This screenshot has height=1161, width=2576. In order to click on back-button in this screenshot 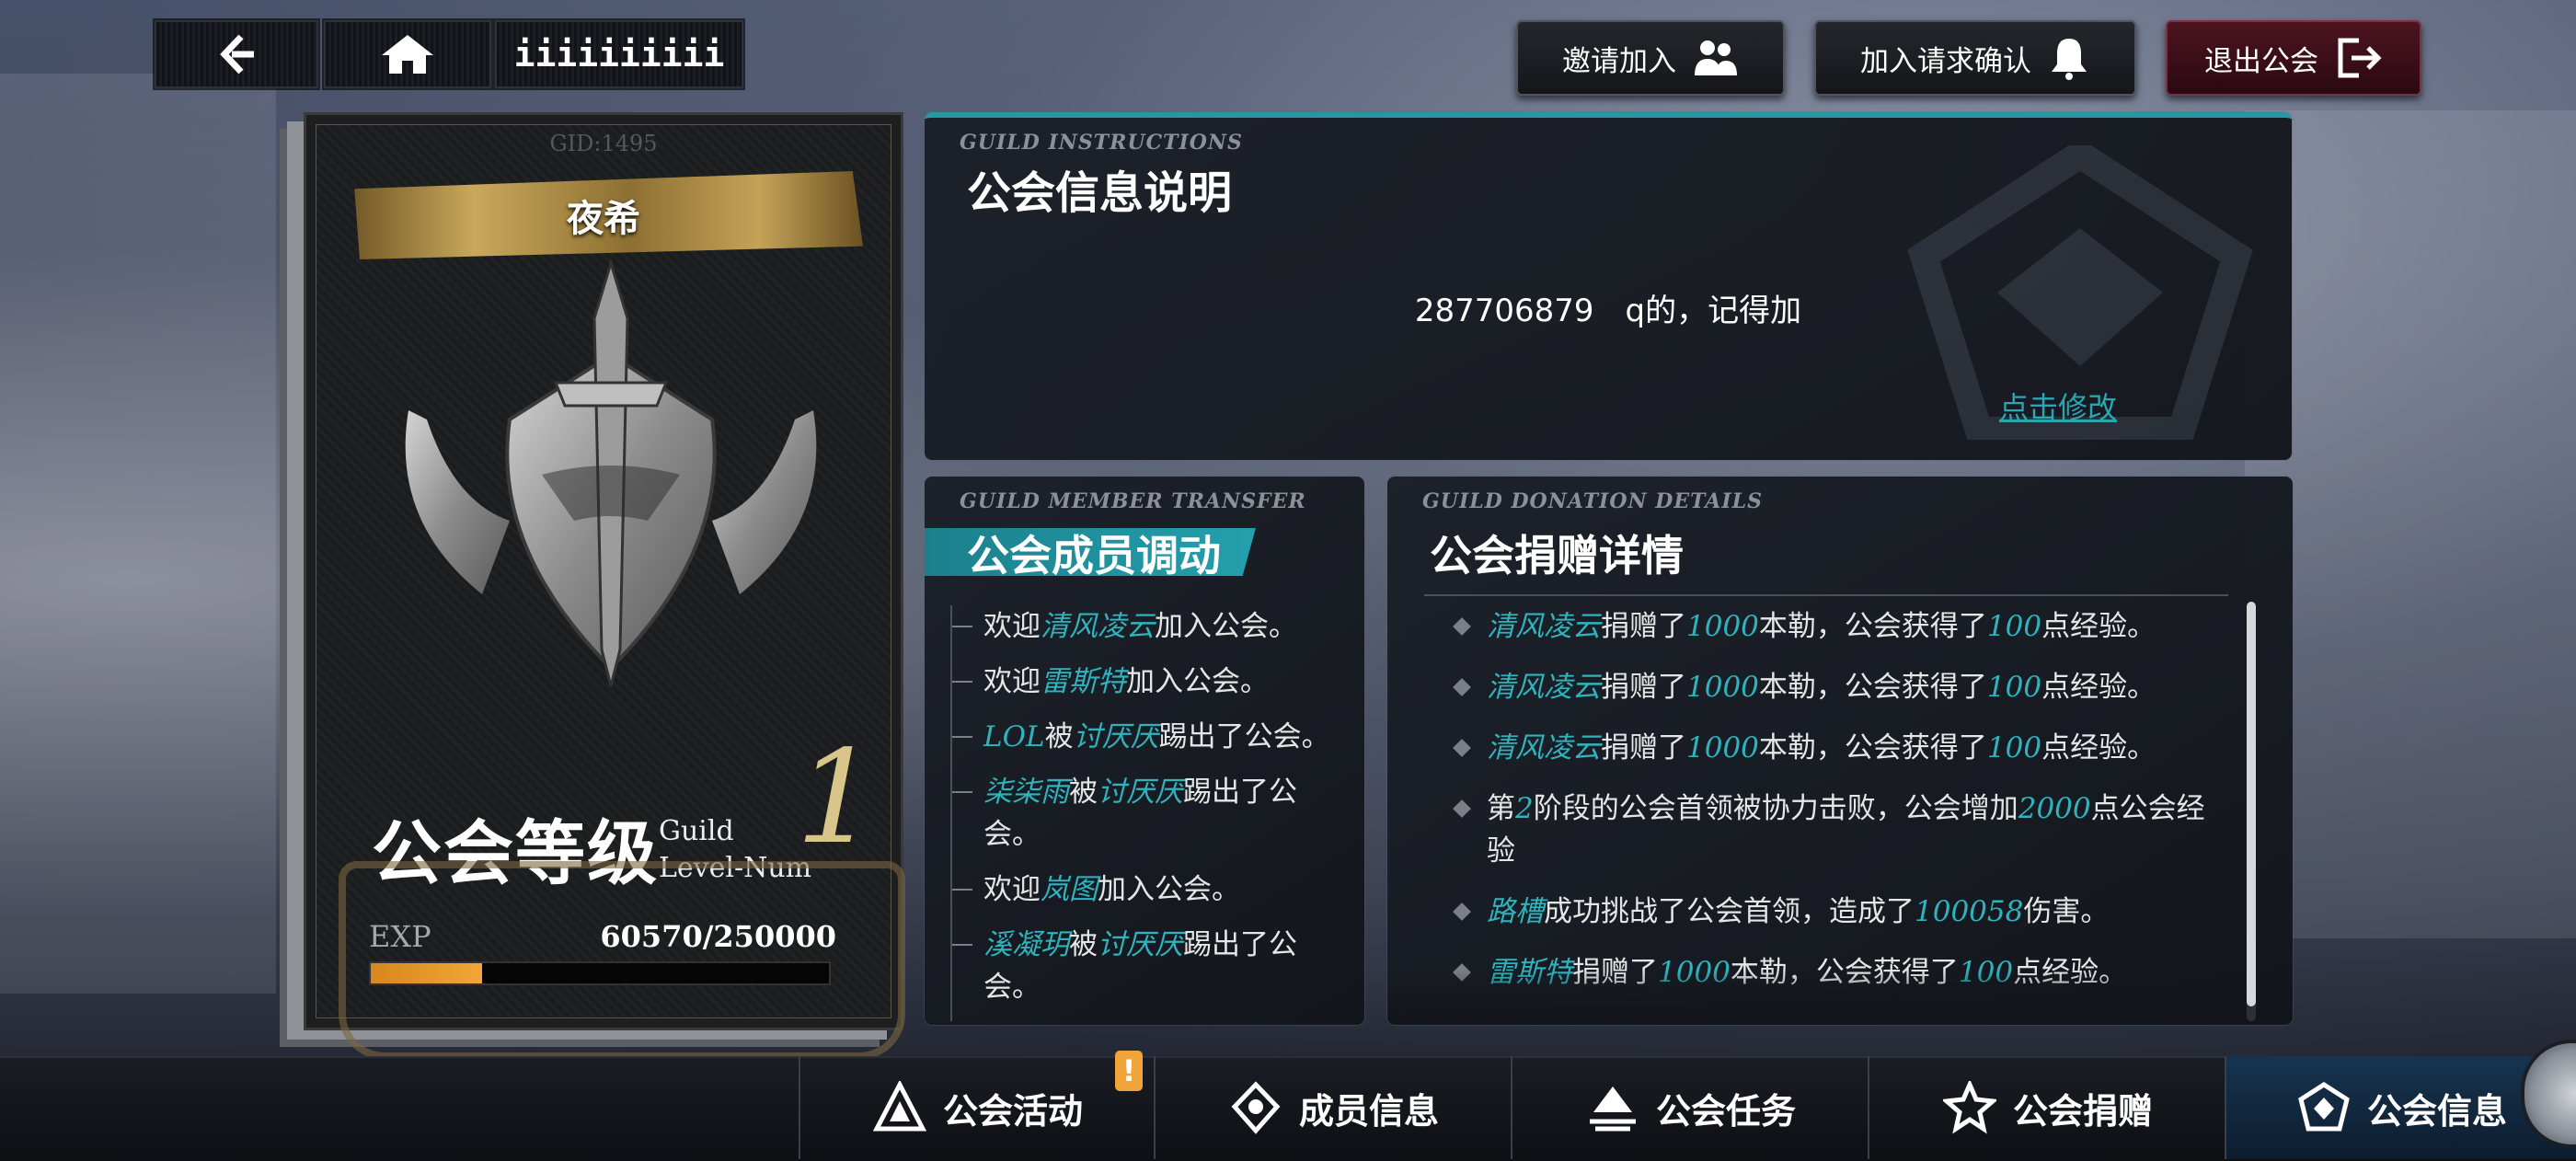, I will do `click(236, 54)`.